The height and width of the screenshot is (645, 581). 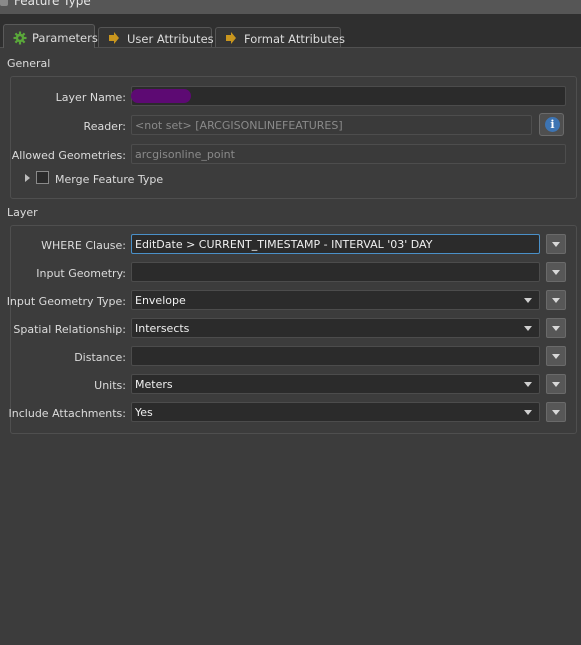 What do you see at coordinates (104, 126) in the screenshot?
I see `reader-label: Reader:` at bounding box center [104, 126].